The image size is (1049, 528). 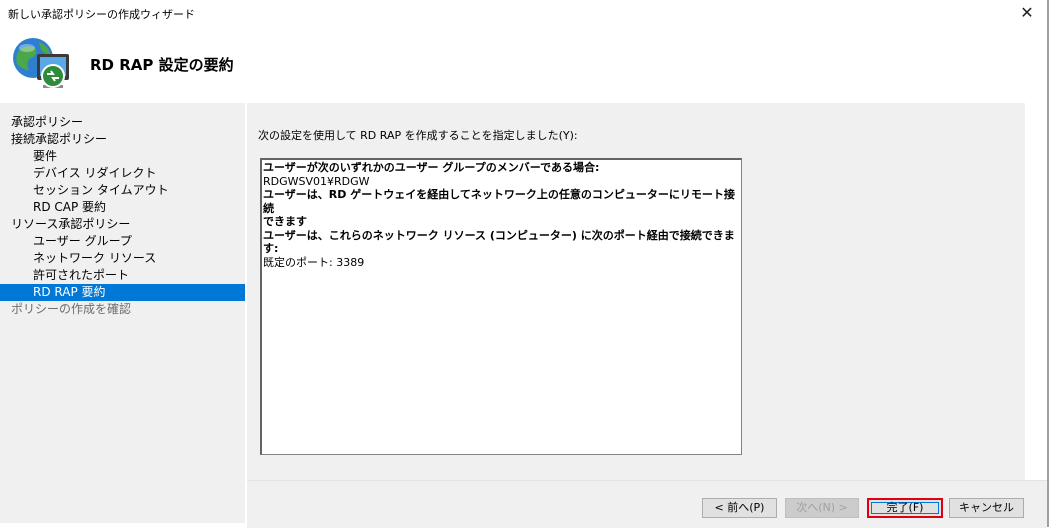 I want to click on next-button-label: 次へ(N) >, so click(x=822, y=507).